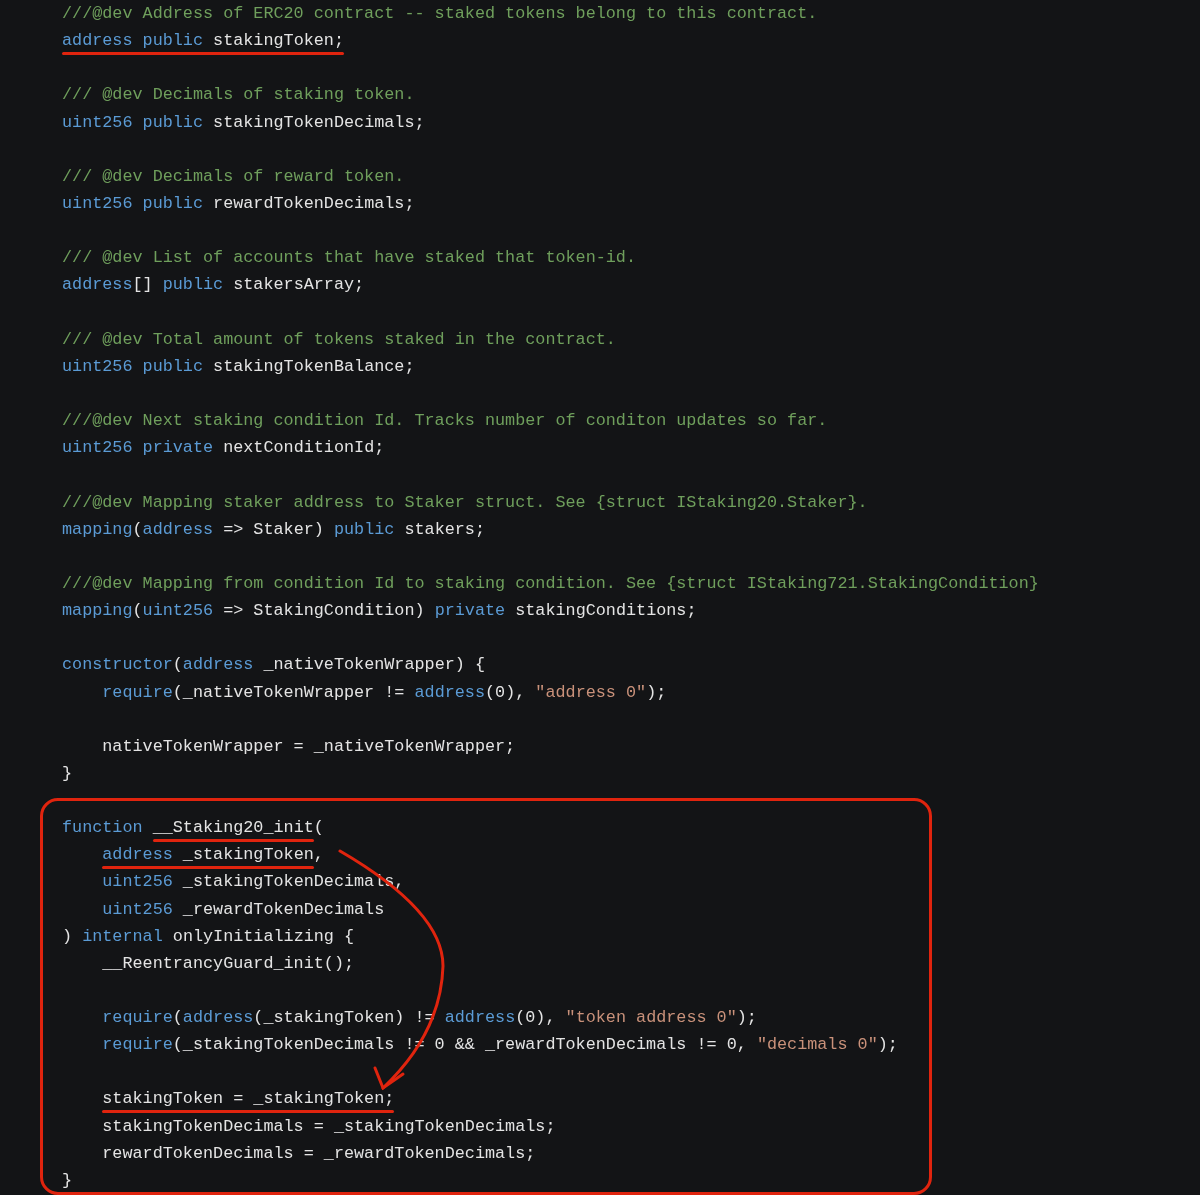  I want to click on code-line: uint256 _rewardTokenDecimals, so click(243, 909).